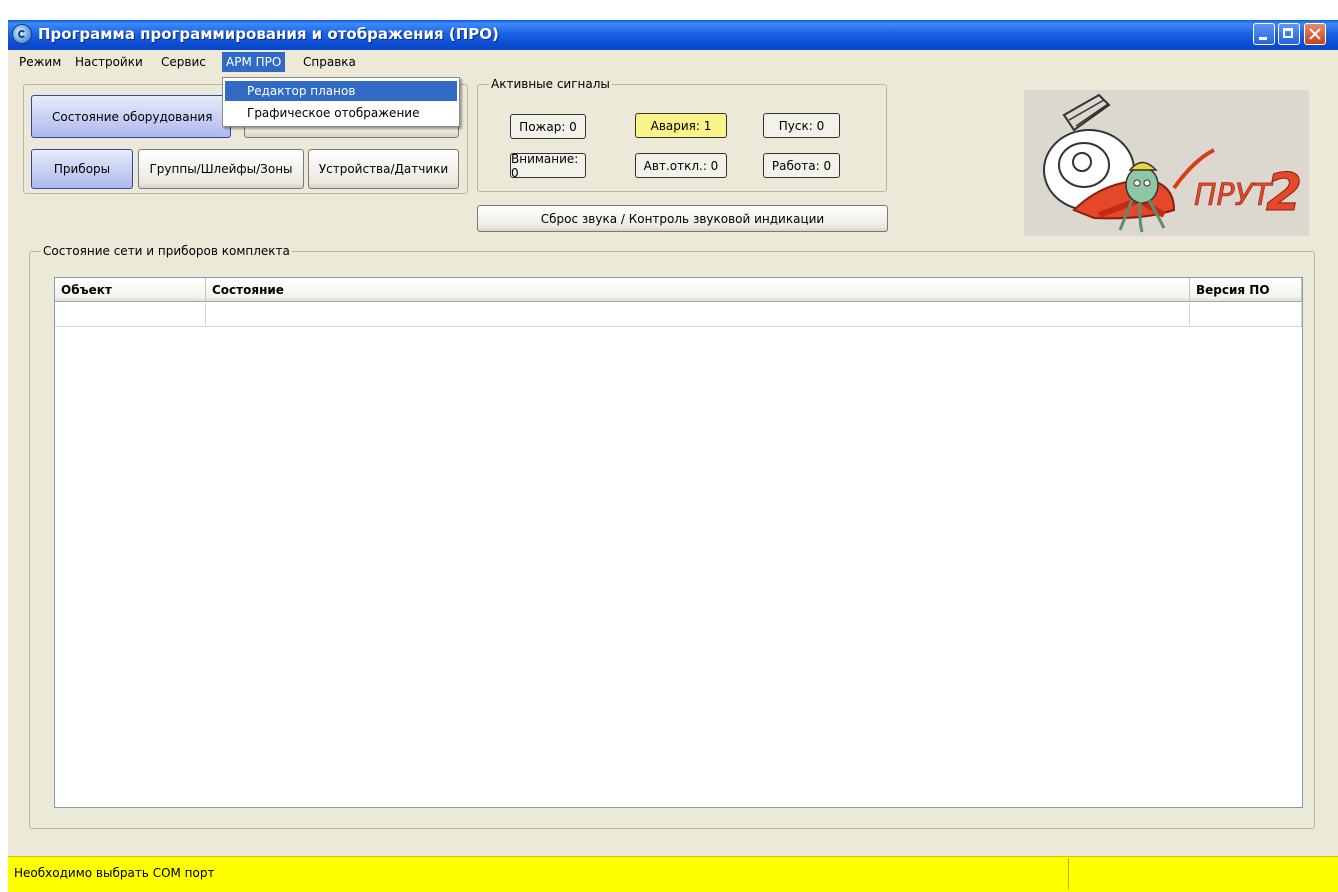  Describe the element at coordinates (1289, 34) in the screenshot. I see `maximize-button` at that location.